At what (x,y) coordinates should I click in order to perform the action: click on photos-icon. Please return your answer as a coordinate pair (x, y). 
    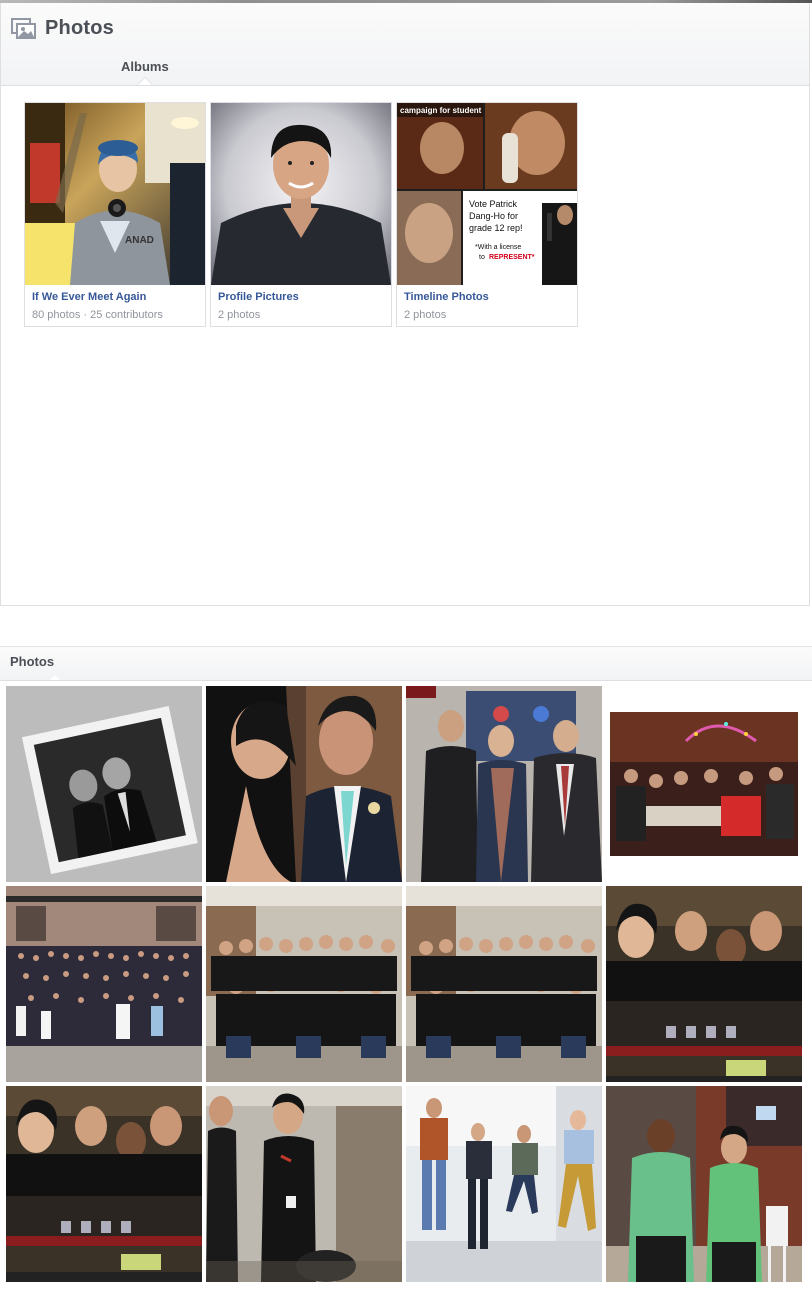
    Looking at the image, I should click on (24, 29).